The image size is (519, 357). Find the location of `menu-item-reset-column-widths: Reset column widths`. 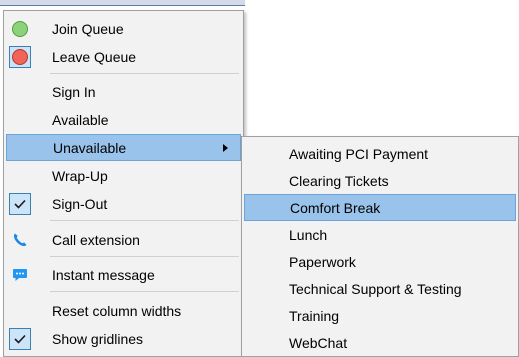

menu-item-reset-column-widths: Reset column widths is located at coordinates (123, 310).